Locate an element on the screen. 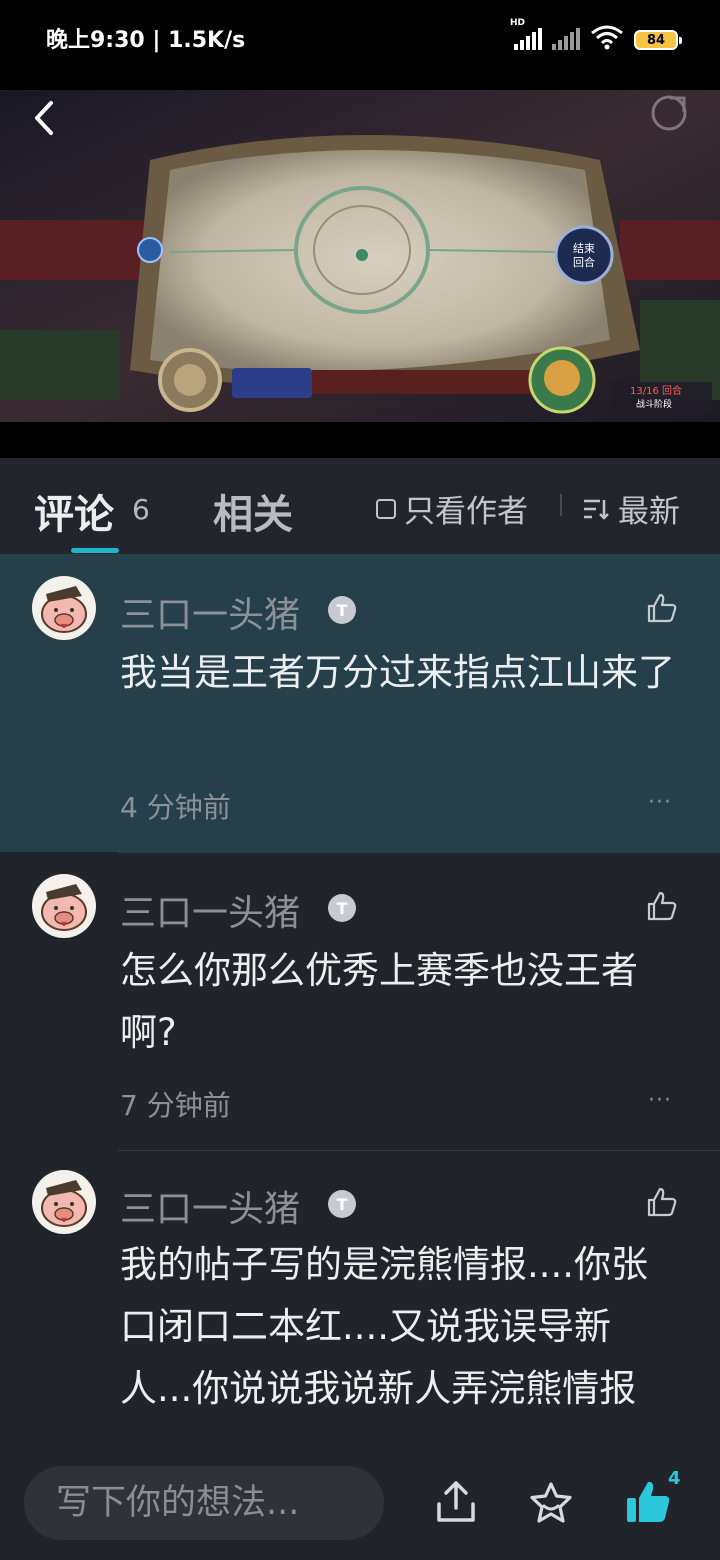  tab-comments: 评论 is located at coordinates (74, 511).